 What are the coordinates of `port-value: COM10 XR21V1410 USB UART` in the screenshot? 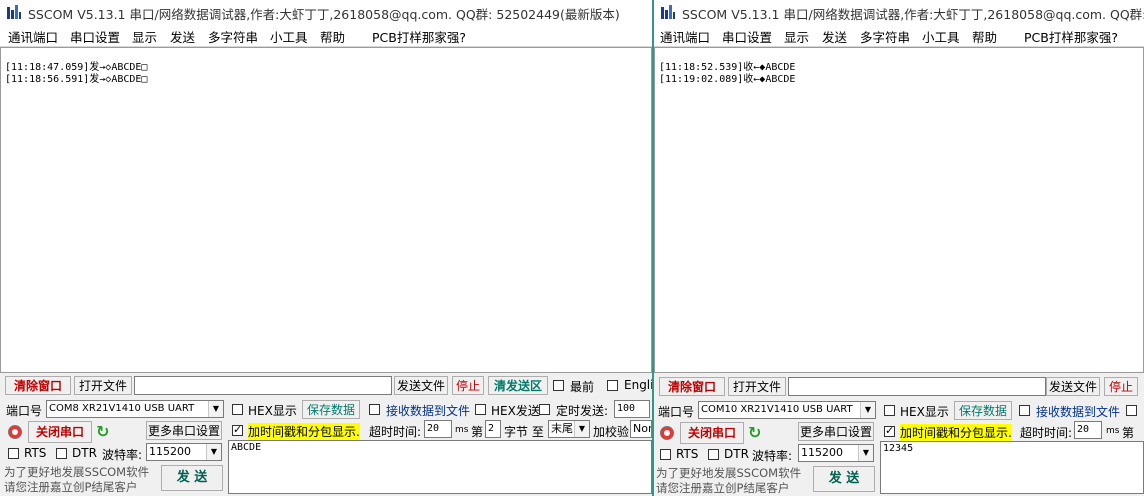 It's located at (777, 409).